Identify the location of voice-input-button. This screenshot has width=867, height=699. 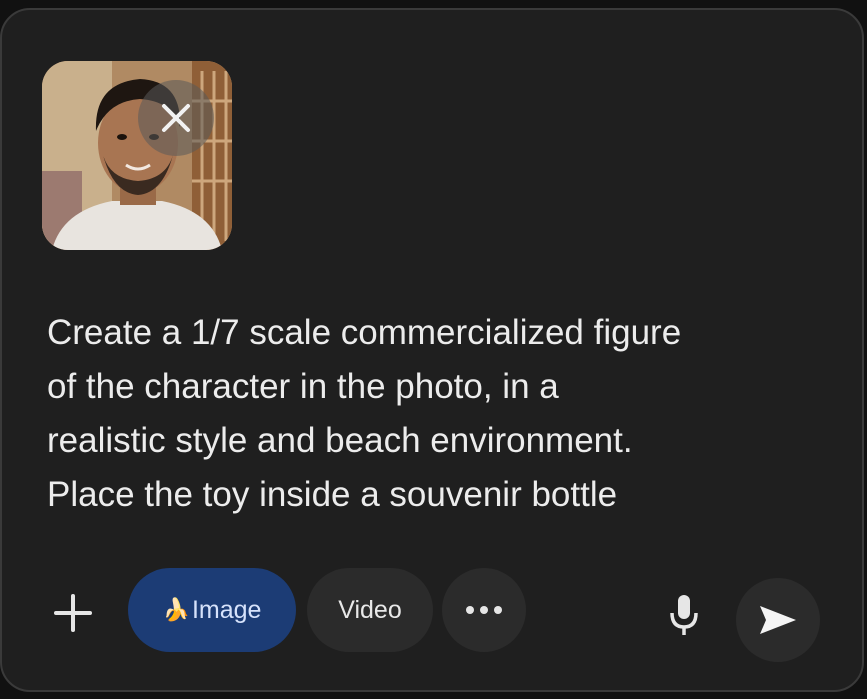
(684, 615).